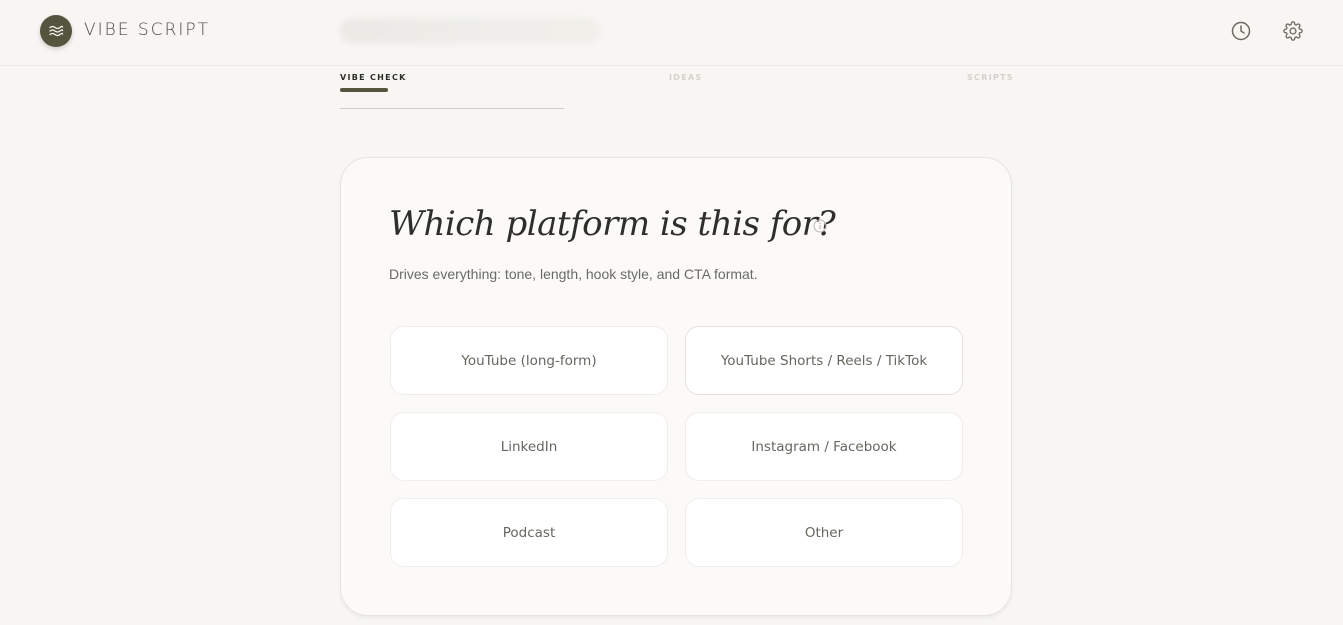 This screenshot has width=1343, height=625. What do you see at coordinates (824, 532) in the screenshot?
I see `option-other: Other` at bounding box center [824, 532].